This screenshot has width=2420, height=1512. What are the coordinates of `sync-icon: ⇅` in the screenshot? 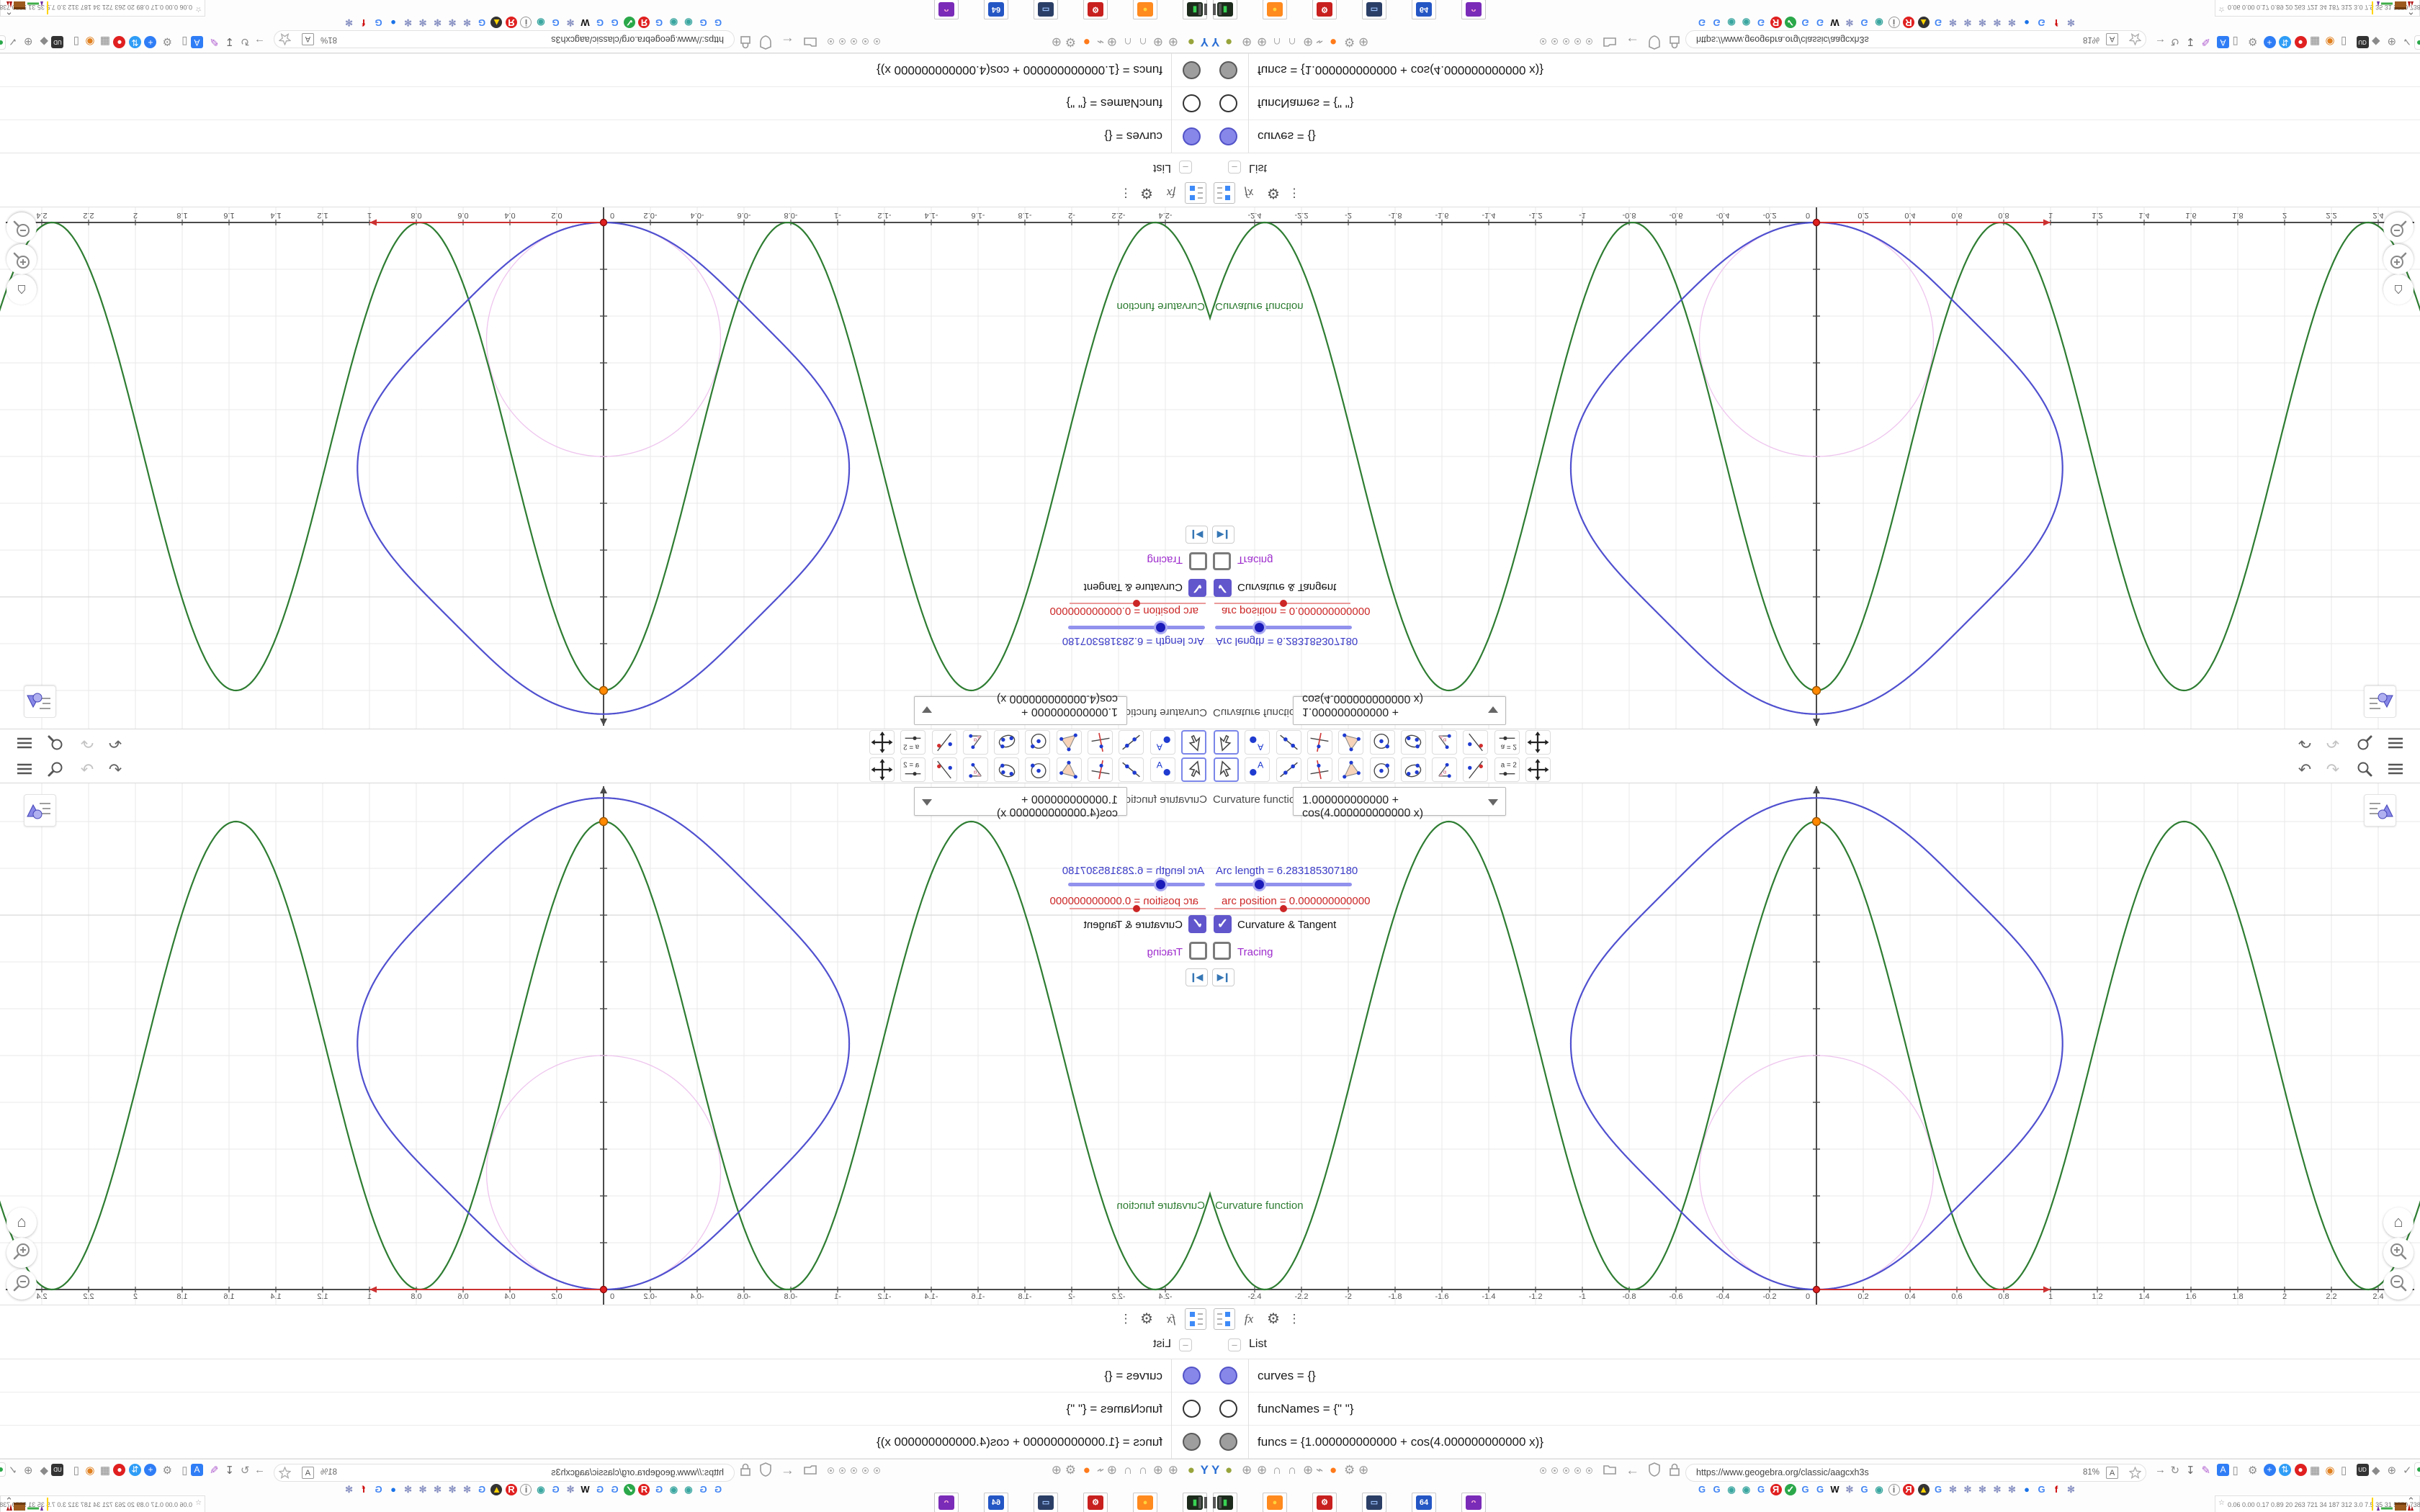 It's located at (2285, 42).